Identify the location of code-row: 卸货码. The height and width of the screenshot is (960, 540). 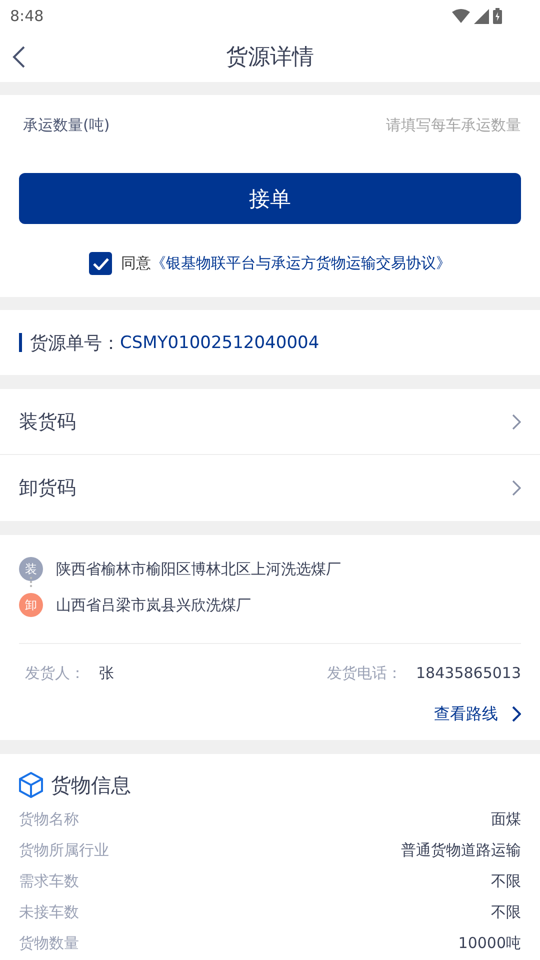
(270, 488).